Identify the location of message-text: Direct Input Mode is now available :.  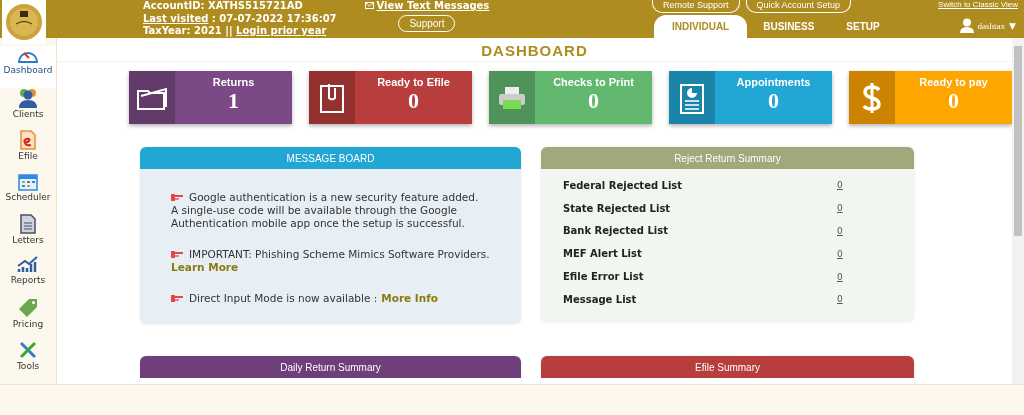
(283, 298).